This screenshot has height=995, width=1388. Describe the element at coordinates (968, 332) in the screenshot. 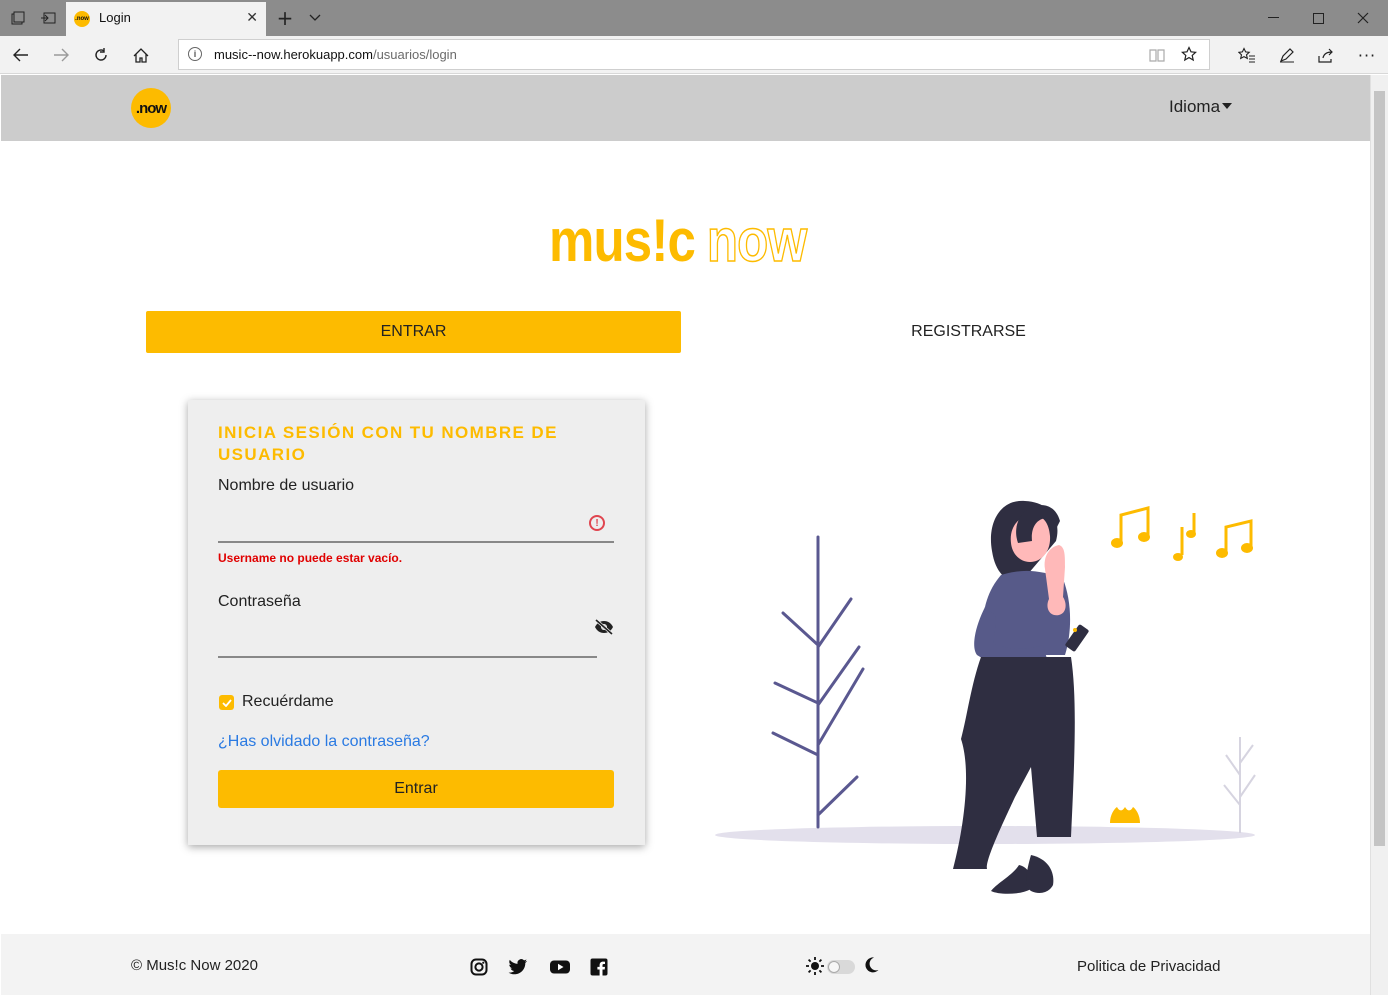

I see `tab-register: REGISTRARSE` at that location.